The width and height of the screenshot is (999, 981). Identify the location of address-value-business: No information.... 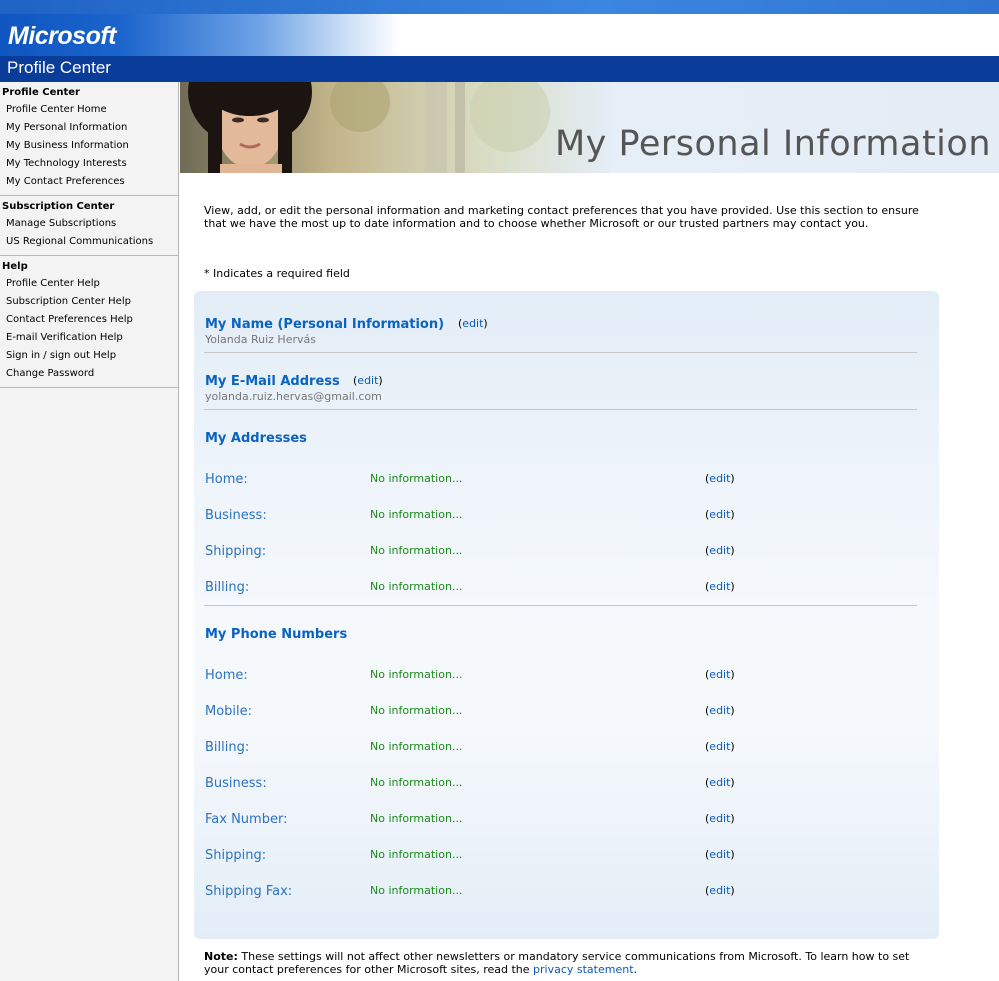
(416, 514).